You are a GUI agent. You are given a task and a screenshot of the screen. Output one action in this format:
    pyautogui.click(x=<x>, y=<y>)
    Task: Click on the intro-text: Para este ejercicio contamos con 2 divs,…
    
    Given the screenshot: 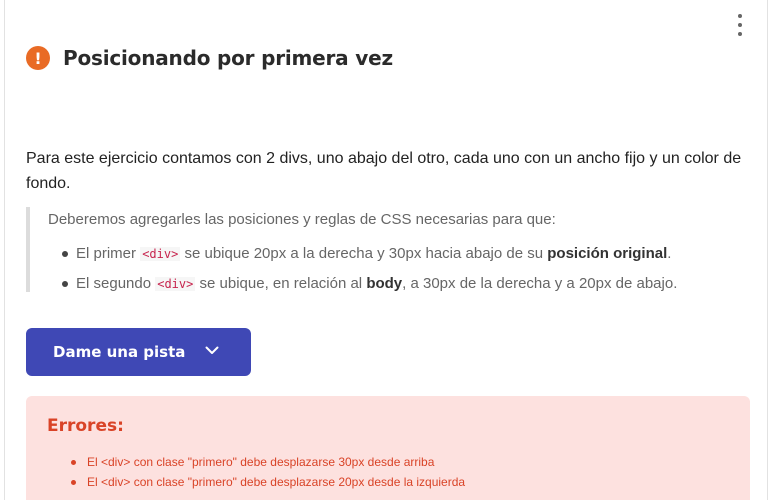 What is the action you would take?
    pyautogui.click(x=384, y=171)
    